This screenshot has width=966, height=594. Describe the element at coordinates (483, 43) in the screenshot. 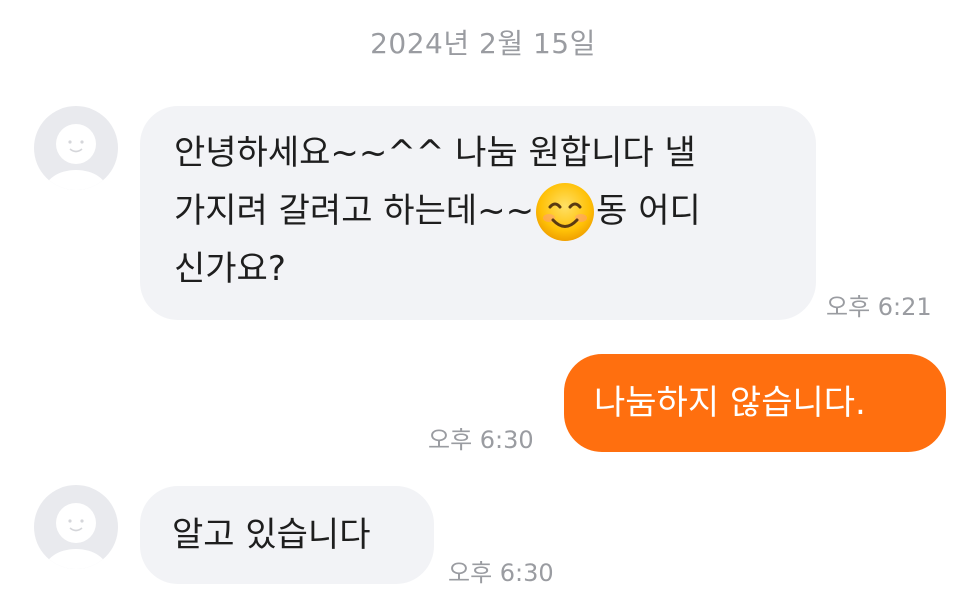

I see `date-divider: 2024년 2월 15일` at that location.